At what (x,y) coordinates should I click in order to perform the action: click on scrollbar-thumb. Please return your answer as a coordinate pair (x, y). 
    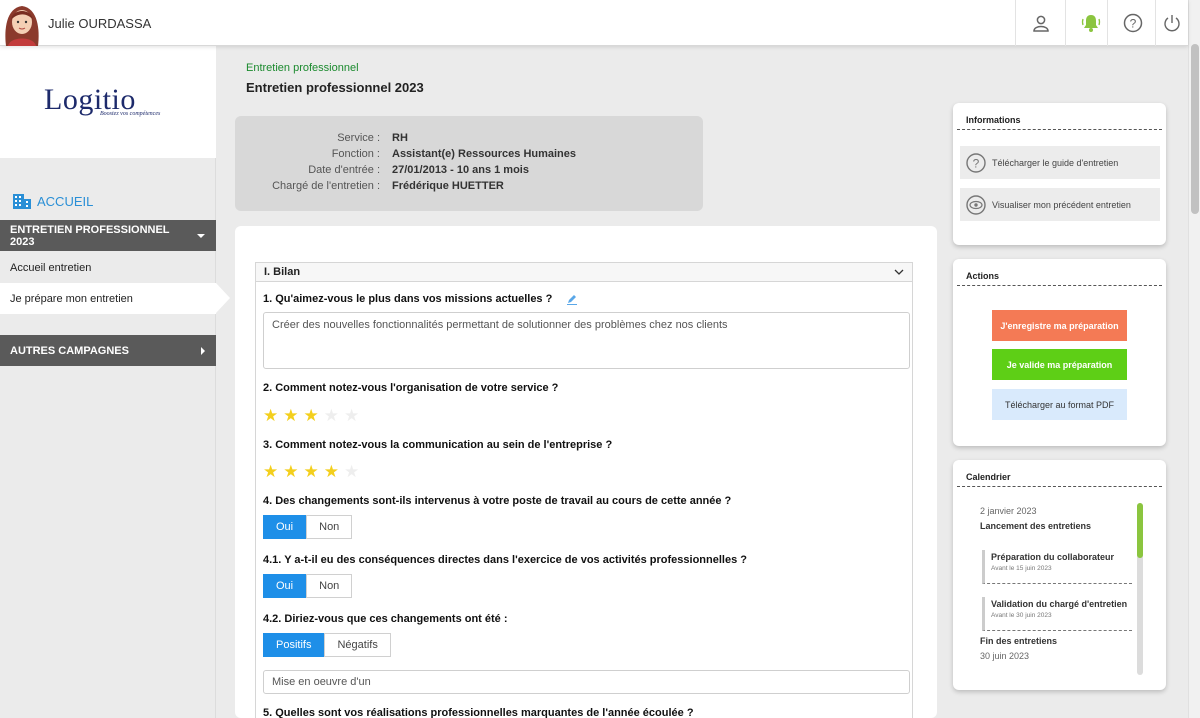
    Looking at the image, I should click on (1195, 129).